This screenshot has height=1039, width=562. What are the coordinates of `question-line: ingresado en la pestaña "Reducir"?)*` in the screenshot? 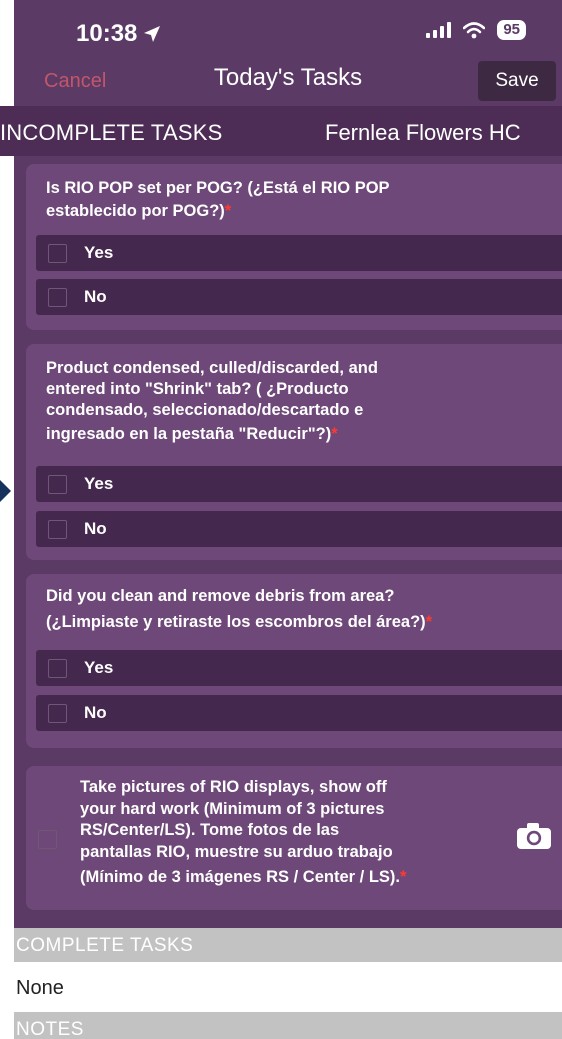 It's located at (212, 434).